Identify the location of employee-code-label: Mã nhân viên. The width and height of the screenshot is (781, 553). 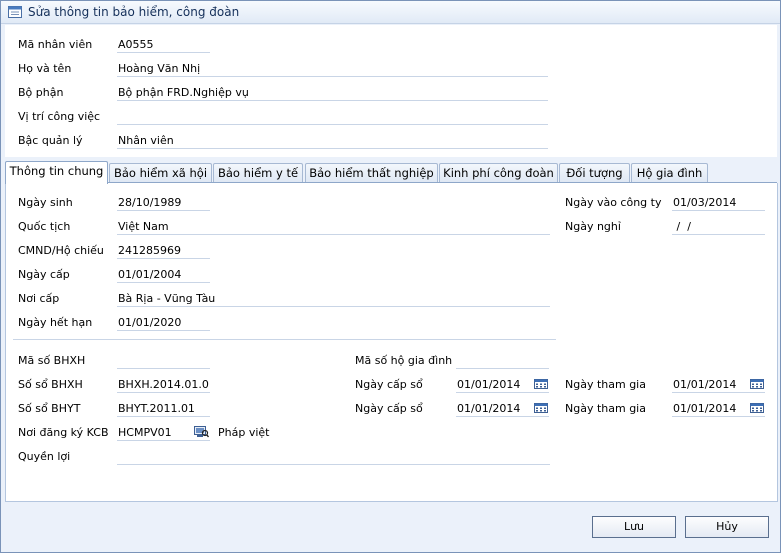
(55, 44).